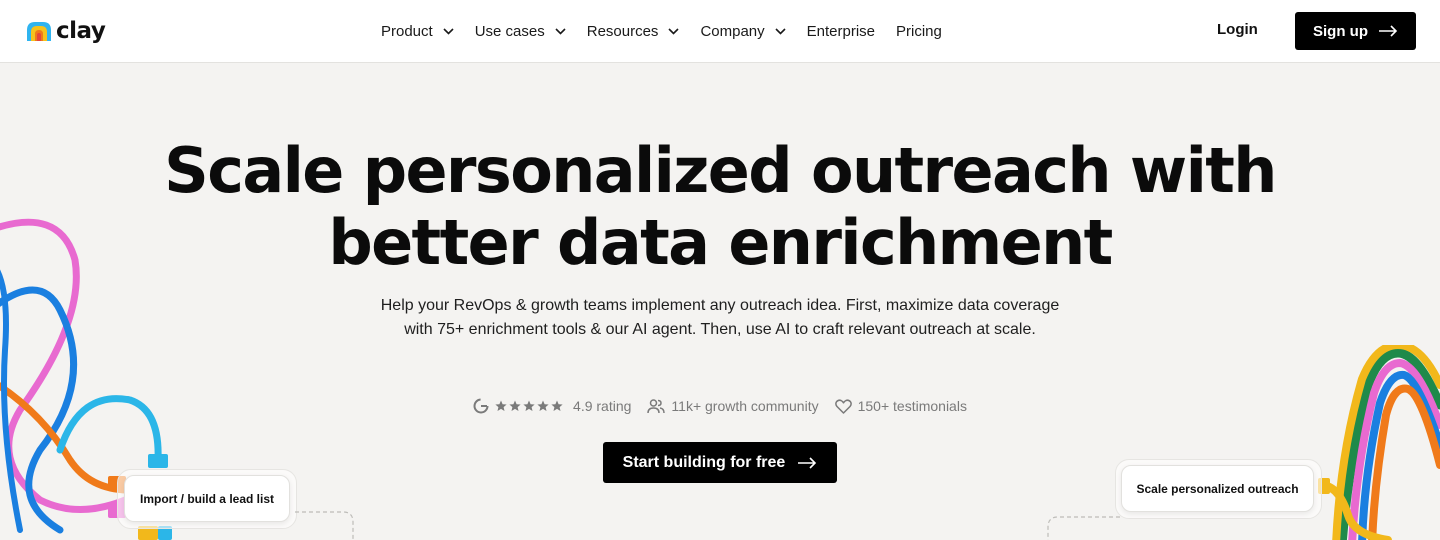 This screenshot has width=1440, height=540. I want to click on scale-outreach-card: Scale personalized outreach, so click(1217, 488).